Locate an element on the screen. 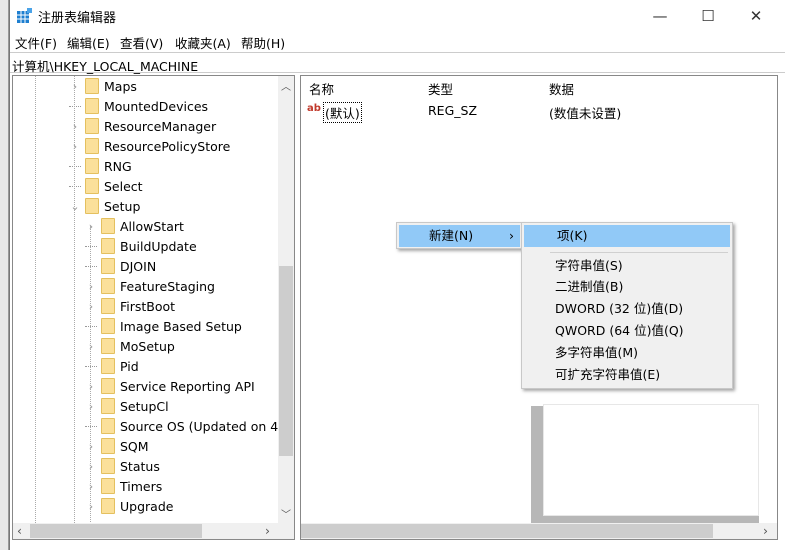  close-button: ✕ is located at coordinates (756, 15).